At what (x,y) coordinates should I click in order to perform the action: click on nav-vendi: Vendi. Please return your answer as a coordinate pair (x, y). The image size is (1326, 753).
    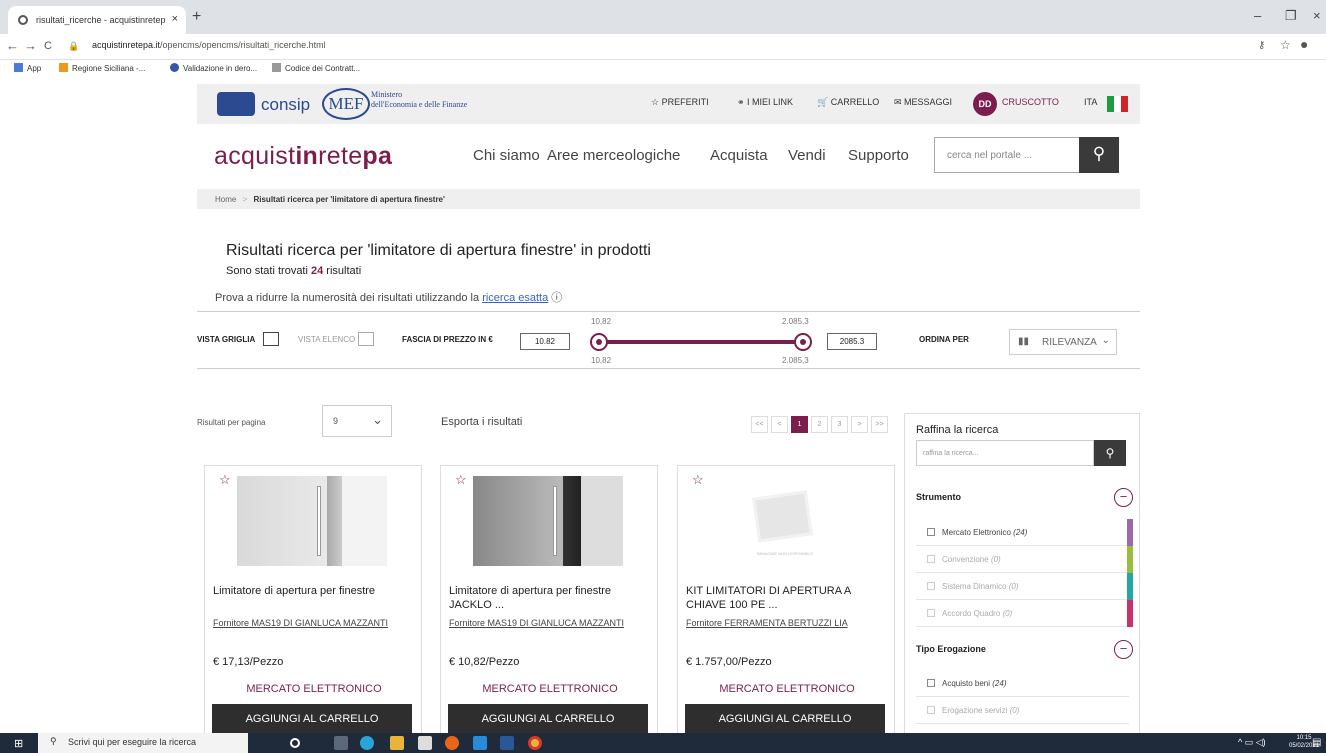
    Looking at the image, I should click on (807, 155).